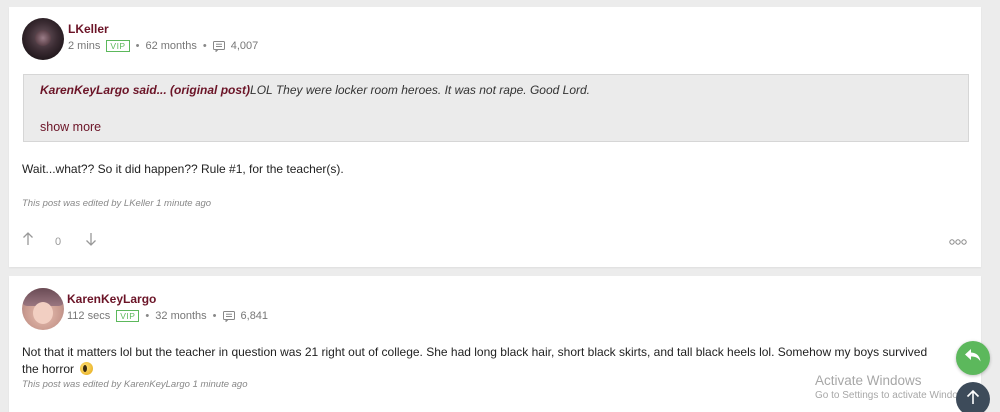  I want to click on scroll-top-button, so click(973, 397).